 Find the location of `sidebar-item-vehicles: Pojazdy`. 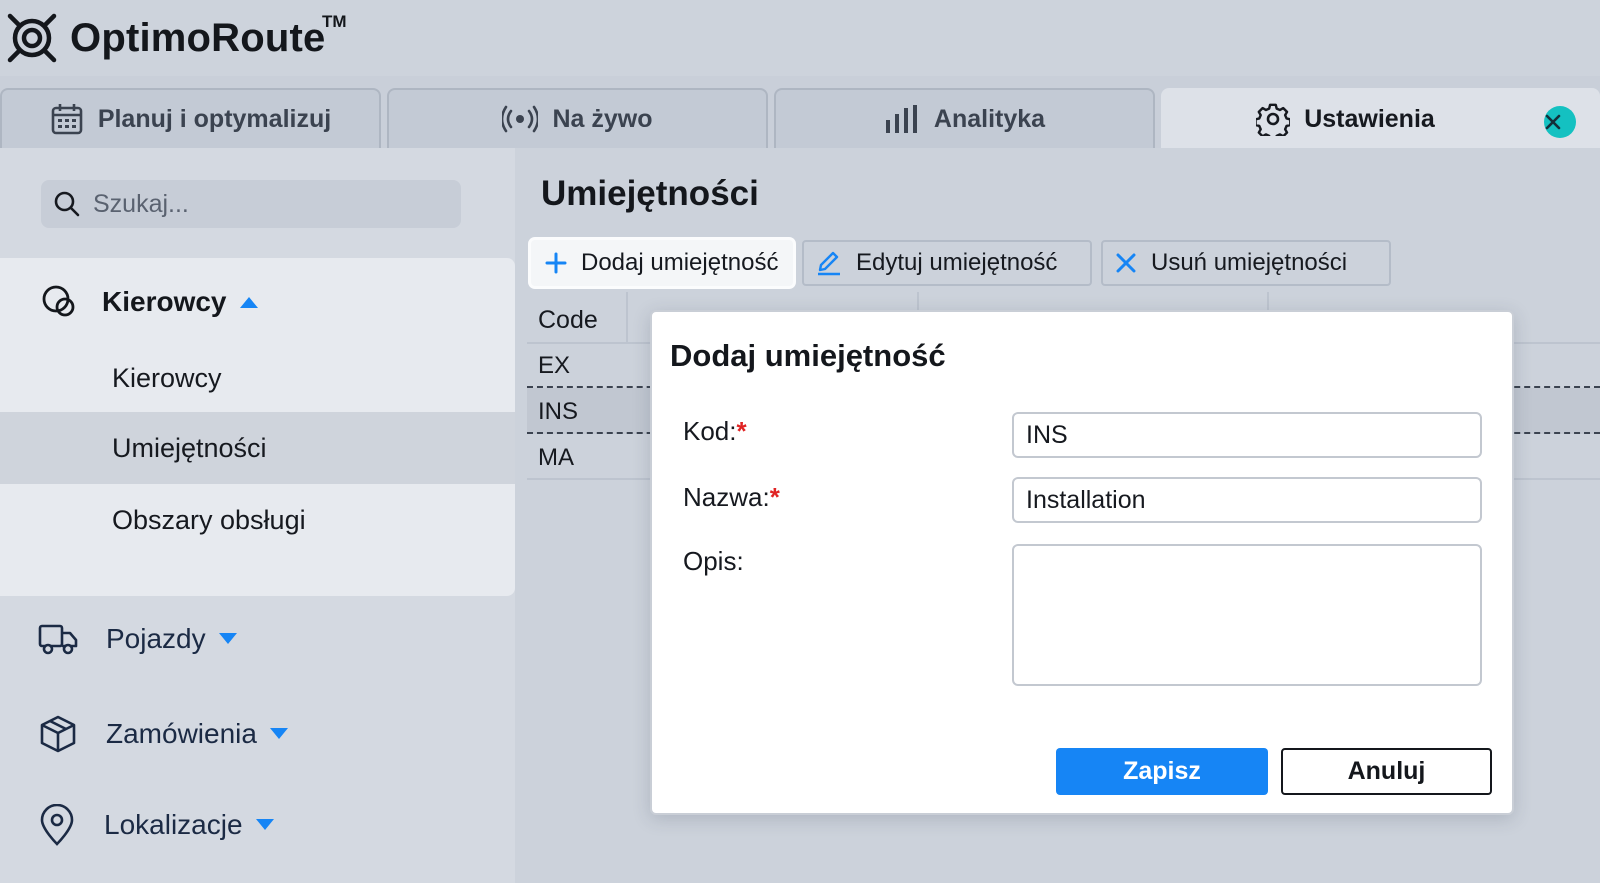

sidebar-item-vehicles: Pojazdy is located at coordinates (138, 639).